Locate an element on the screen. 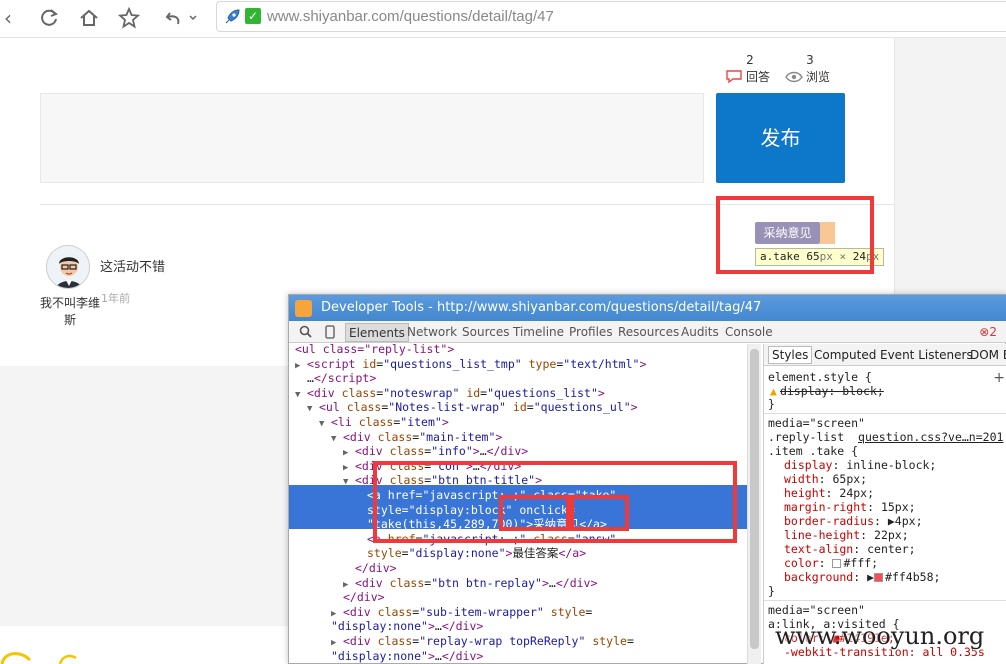 This screenshot has height=664, width=1006. reply-textarea is located at coordinates (372, 138).